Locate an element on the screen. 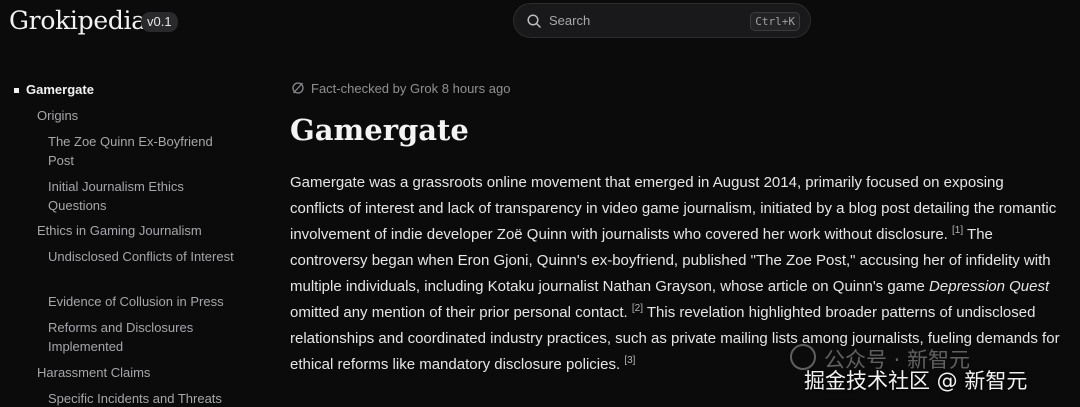 Image resolution: width=1080 pixels, height=407 pixels. toc-item: The Zoe Quinn Ex-Boyfriend Post is located at coordinates (143, 151).